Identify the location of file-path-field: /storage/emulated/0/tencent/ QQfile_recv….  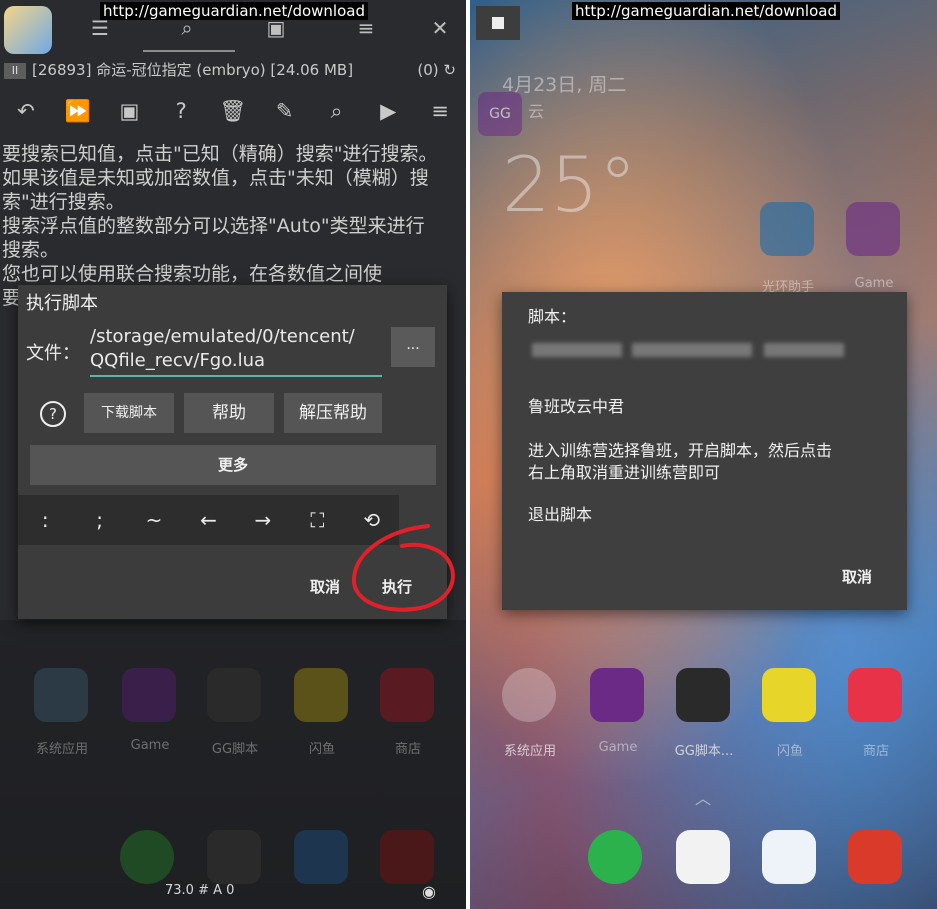
(236, 351).